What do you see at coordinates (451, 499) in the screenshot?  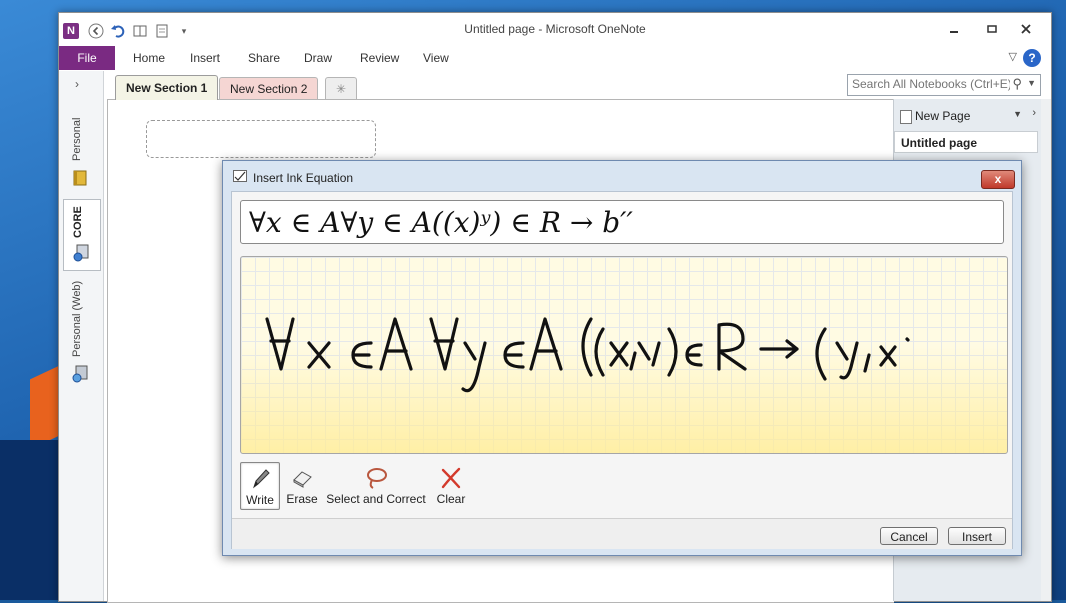 I see `clear-tool-label: Clear` at bounding box center [451, 499].